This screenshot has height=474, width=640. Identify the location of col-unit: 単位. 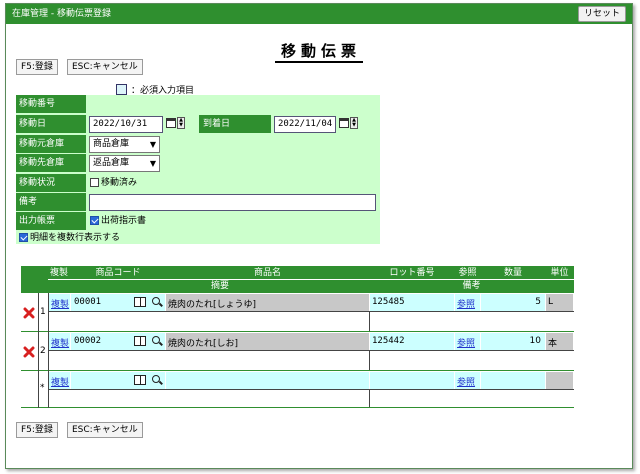
(559, 273).